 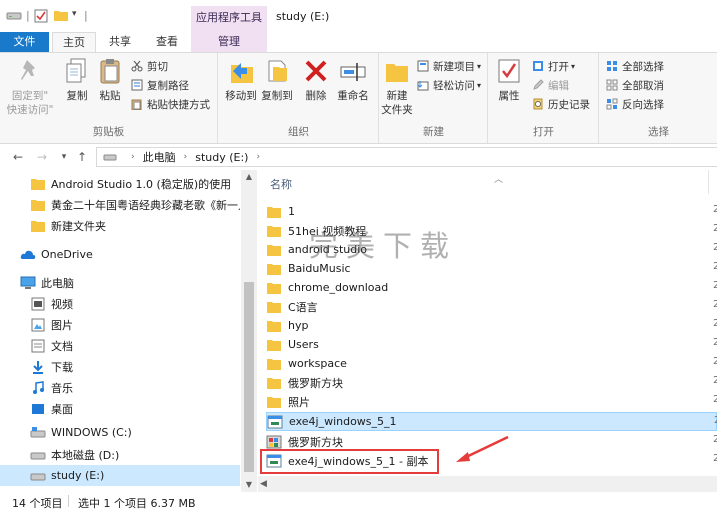 I want to click on file-row: C语言 2, so click(x=491, y=306).